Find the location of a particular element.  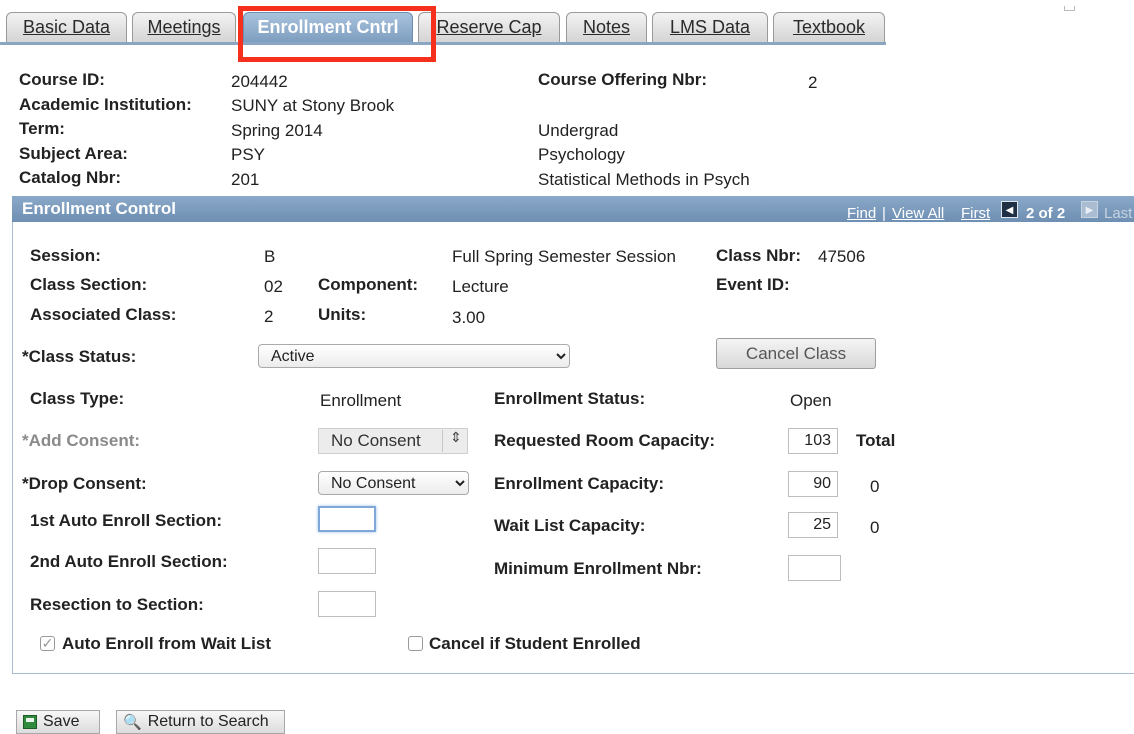

auto-enroll-wait-list-checkbox: ✓ is located at coordinates (47, 643).